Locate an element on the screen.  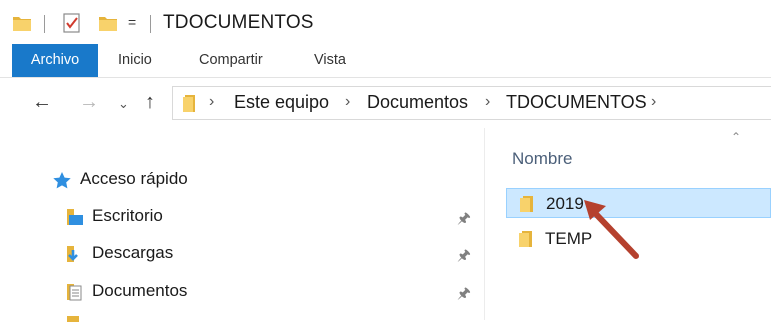
customize-toolbar-dropdown: = is located at coordinates (132, 22).